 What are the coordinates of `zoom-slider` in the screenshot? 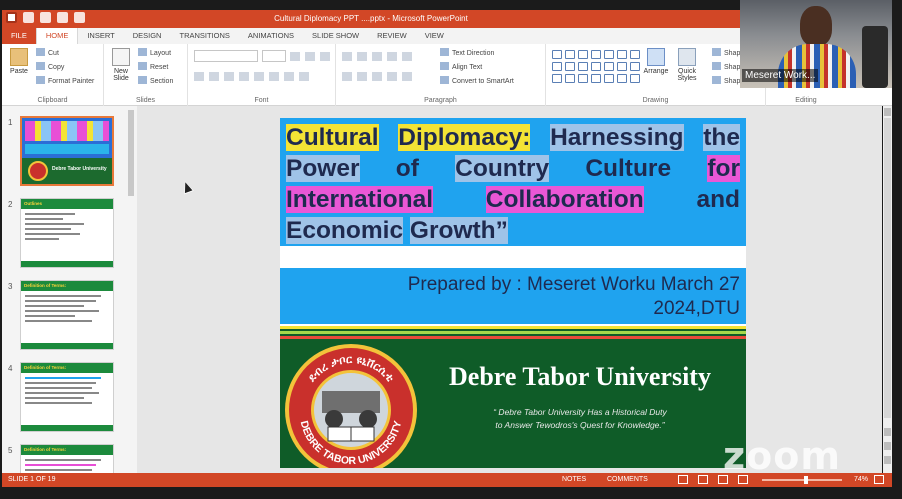 It's located at (802, 480).